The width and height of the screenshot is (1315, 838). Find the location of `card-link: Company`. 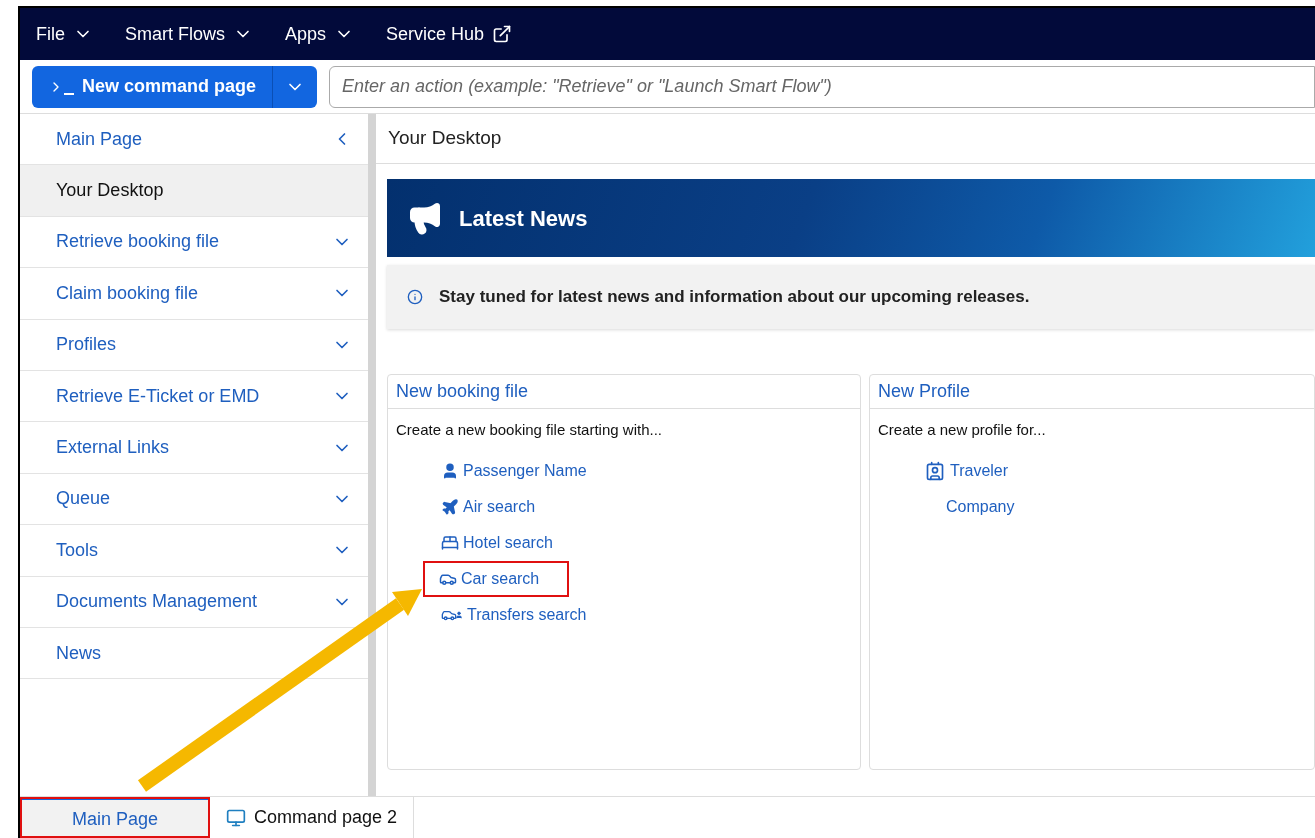

card-link: Company is located at coordinates (969, 507).